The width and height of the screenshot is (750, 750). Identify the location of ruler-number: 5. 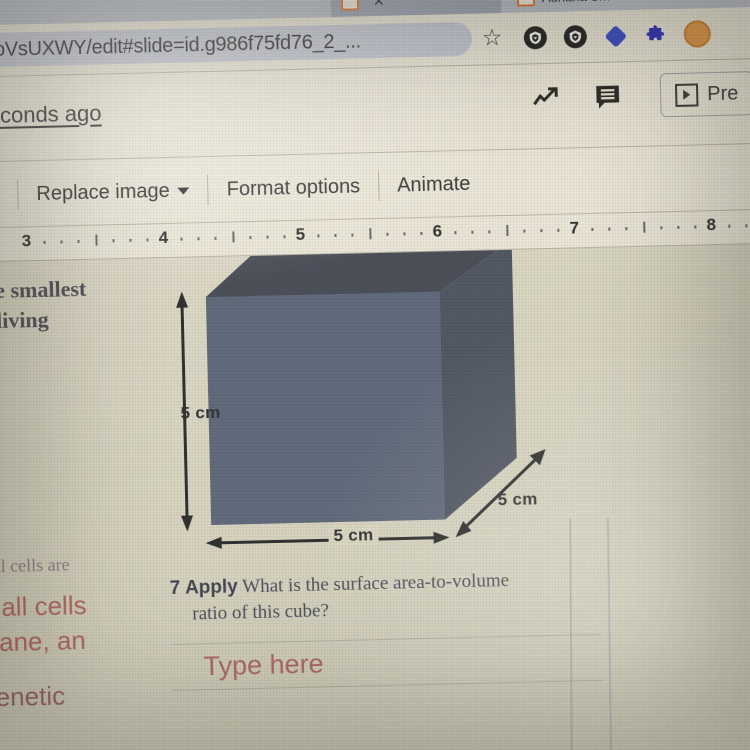
(300, 234).